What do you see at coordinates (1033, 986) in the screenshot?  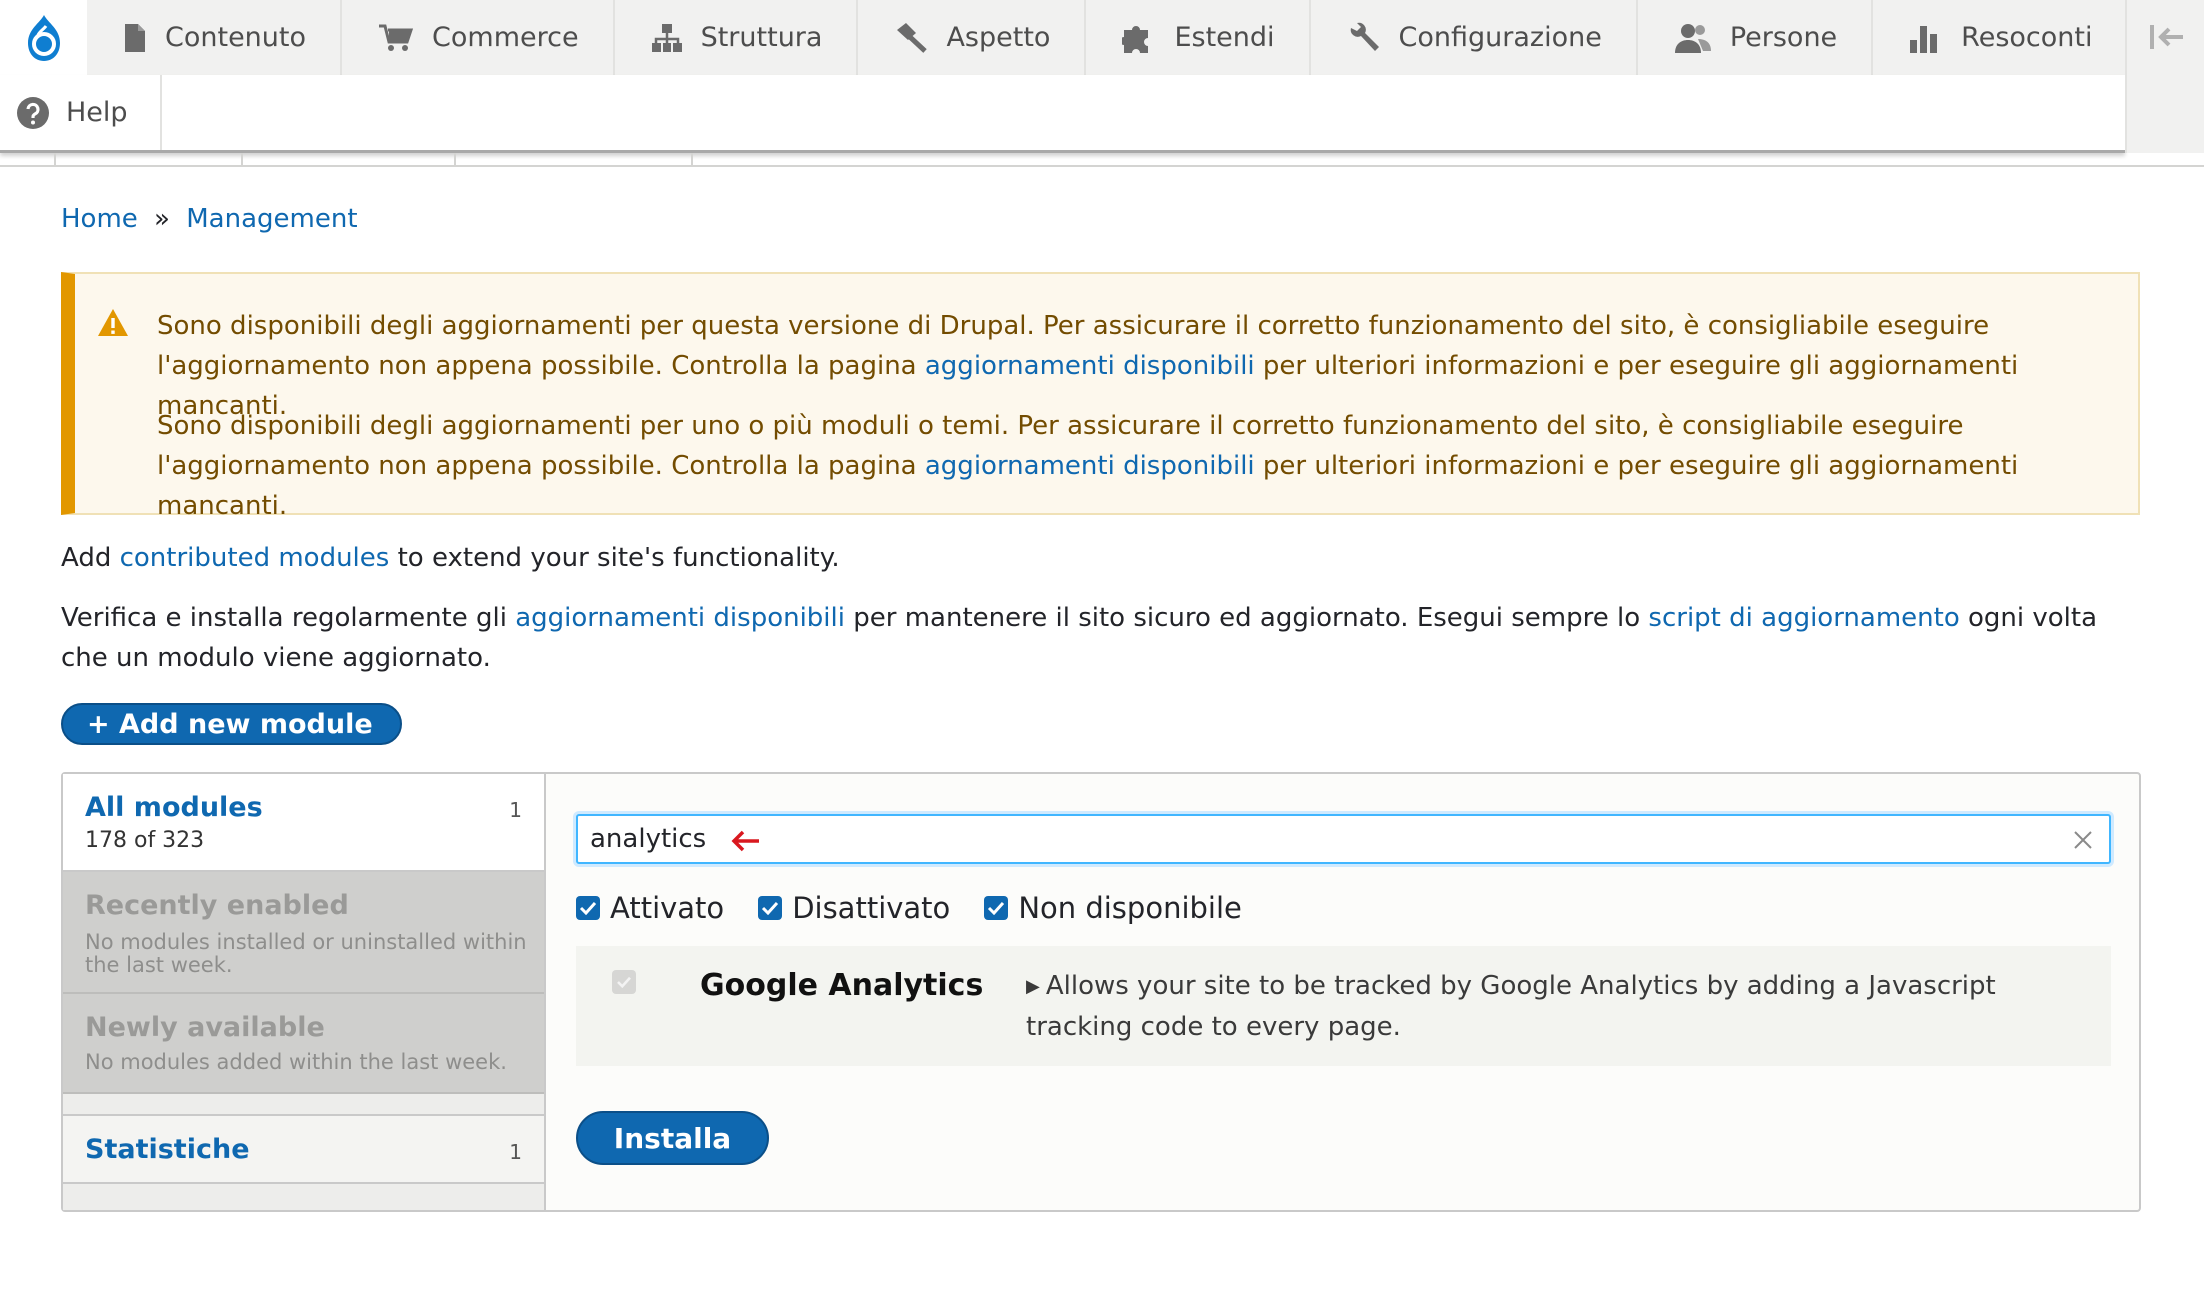 I see `expand-triangle-icon: ▶` at bounding box center [1033, 986].